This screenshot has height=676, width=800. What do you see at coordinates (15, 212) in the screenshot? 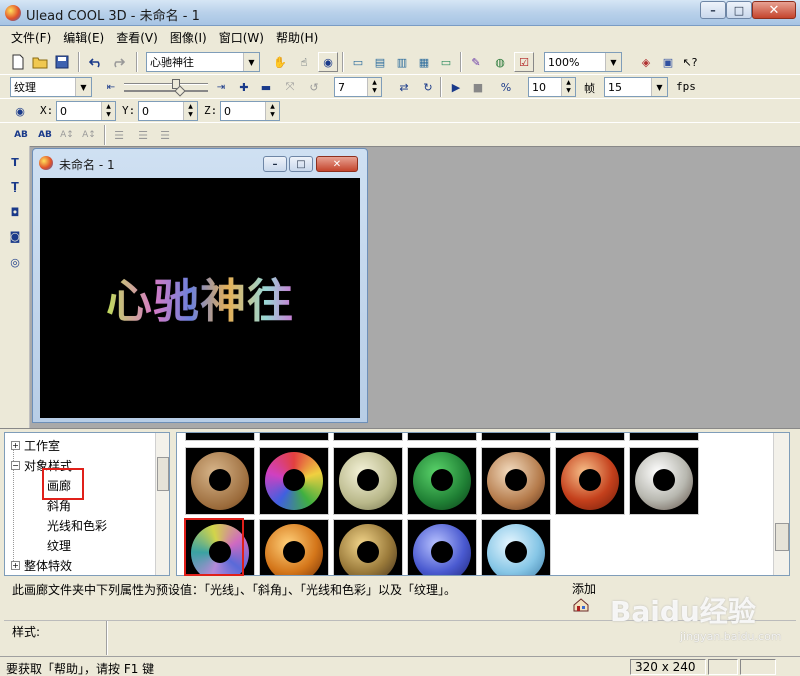
I see `insert-object-button: ◘` at bounding box center [15, 212].